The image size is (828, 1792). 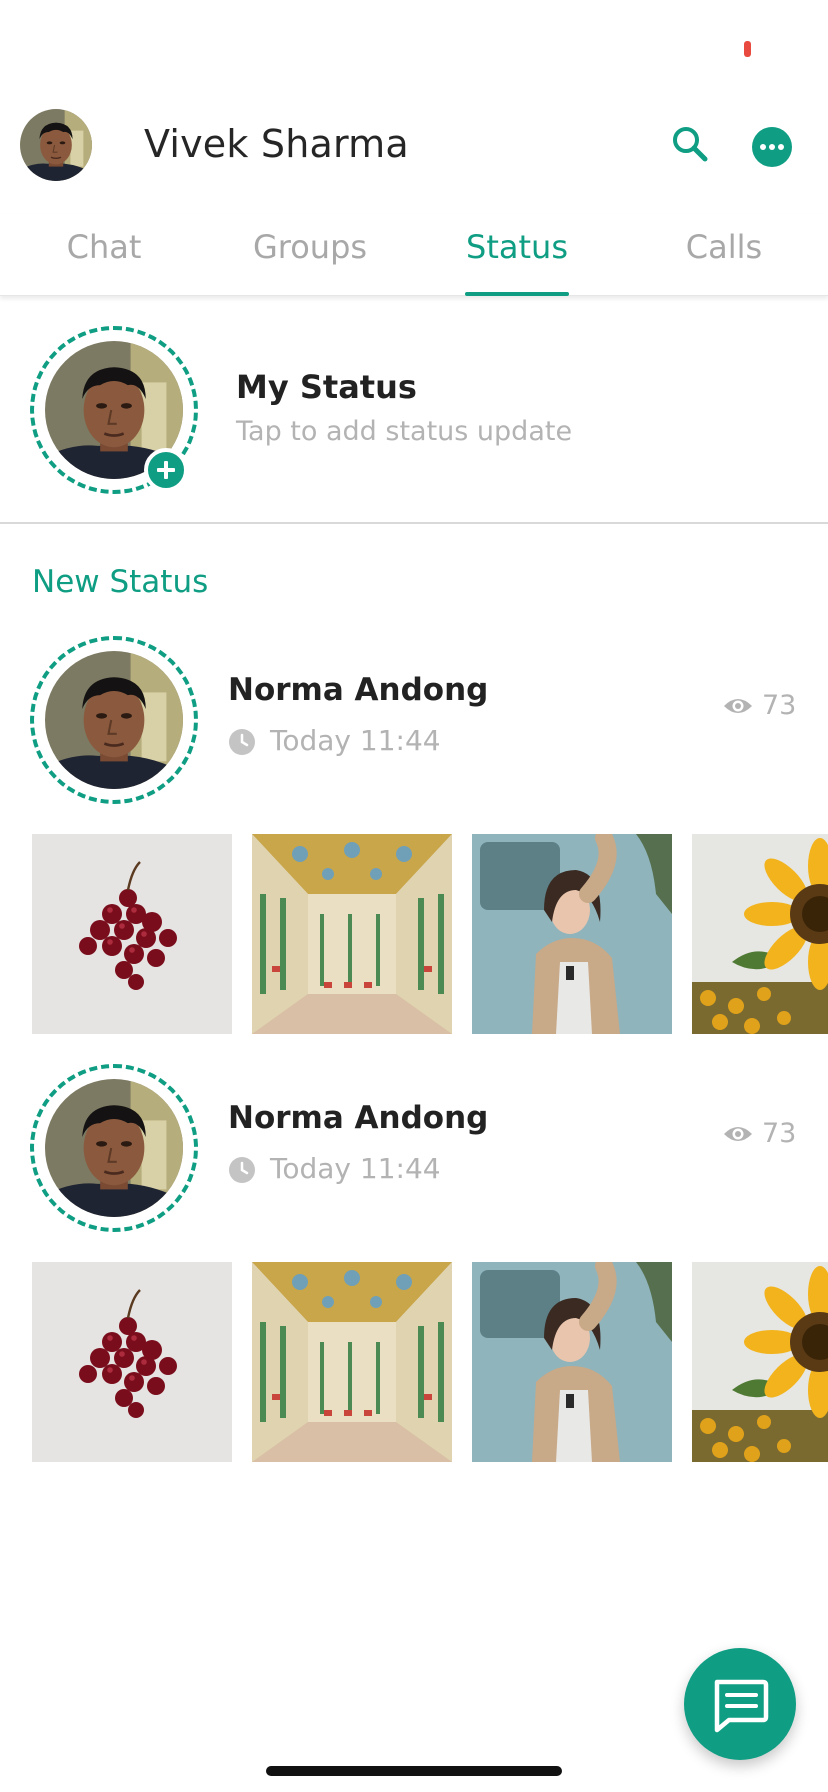 What do you see at coordinates (724, 247) in the screenshot?
I see `tab-calls: Calls` at bounding box center [724, 247].